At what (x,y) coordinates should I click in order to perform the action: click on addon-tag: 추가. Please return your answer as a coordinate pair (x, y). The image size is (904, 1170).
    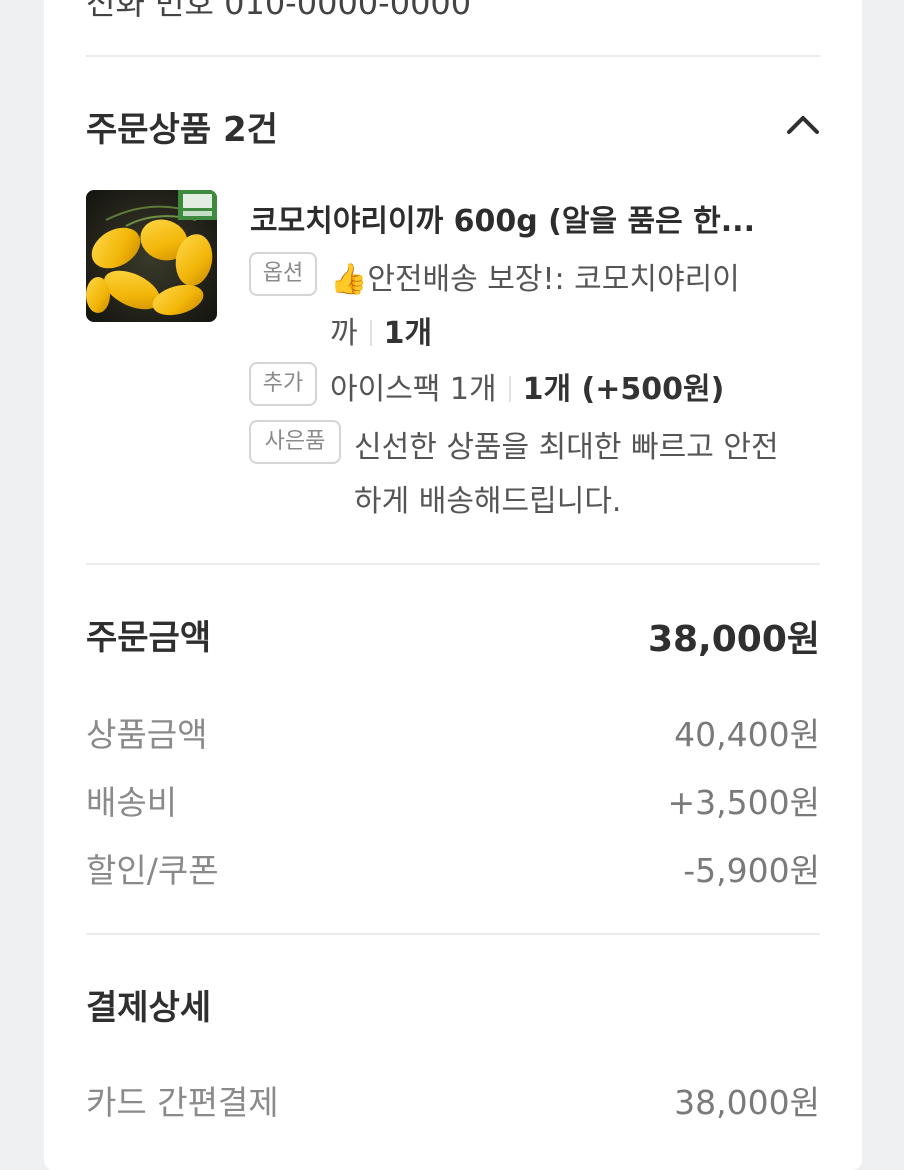
    Looking at the image, I should click on (283, 384).